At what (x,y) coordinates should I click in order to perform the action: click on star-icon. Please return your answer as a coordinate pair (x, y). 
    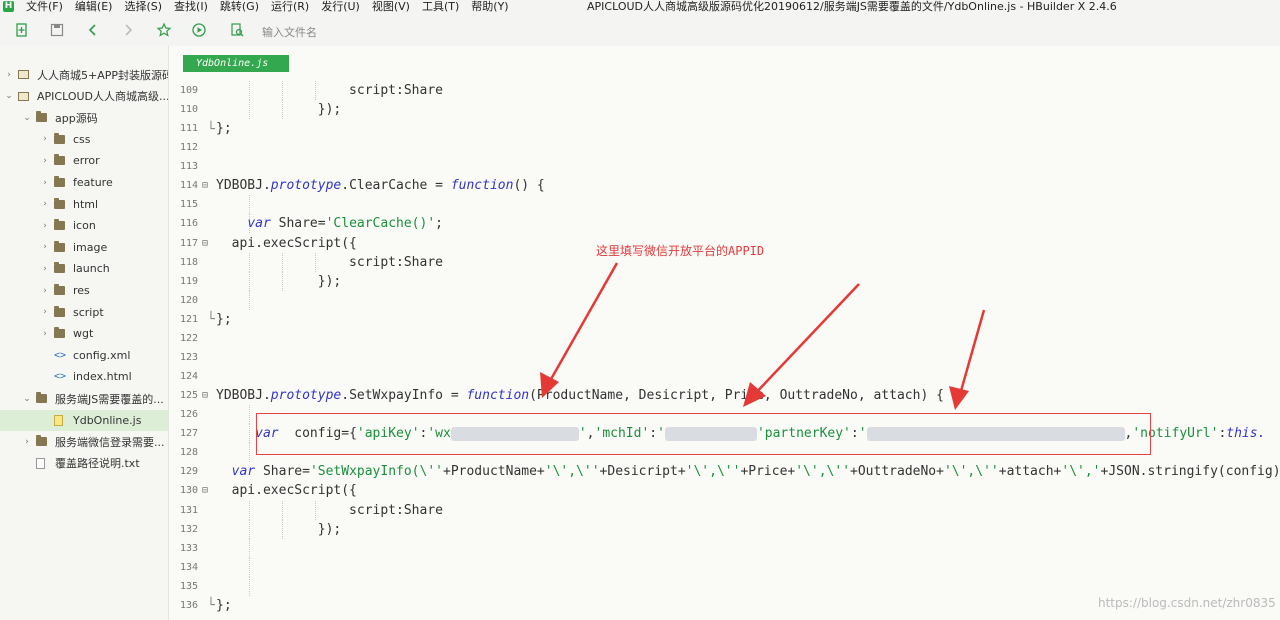
    Looking at the image, I should click on (164, 30).